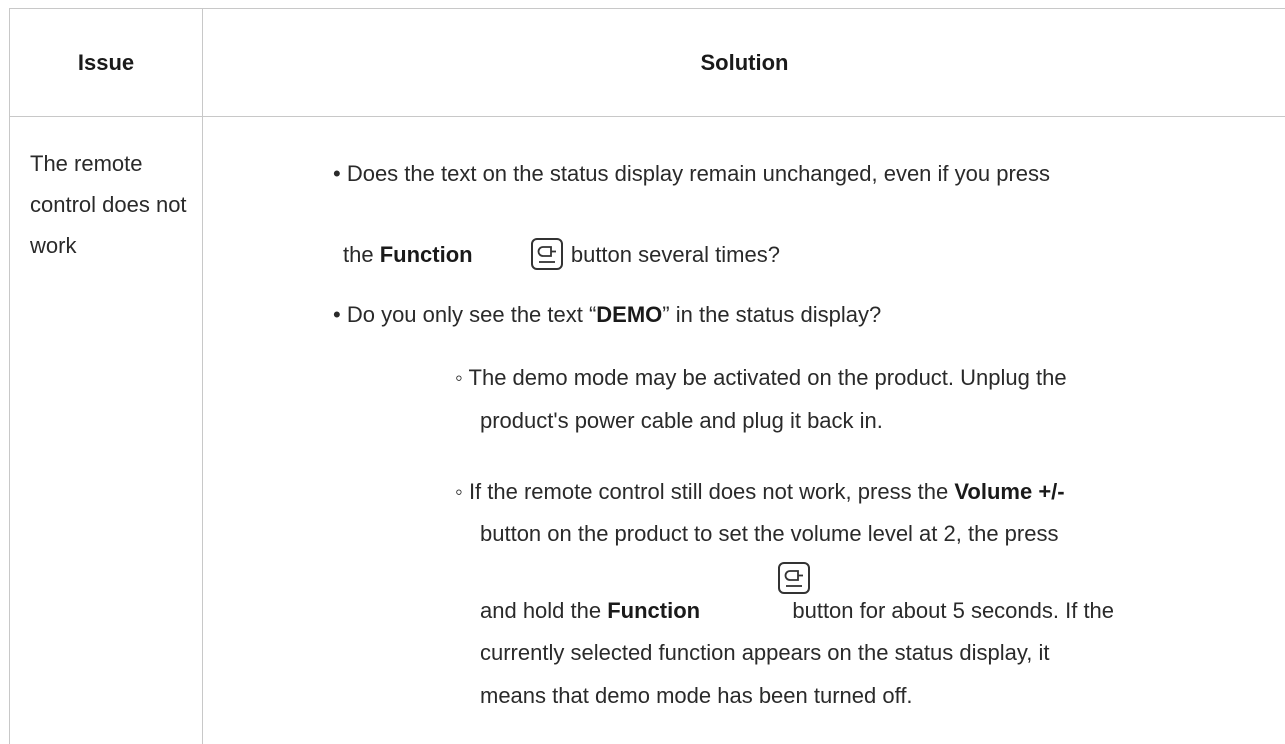 This screenshot has height=744, width=1285. I want to click on header-issue: Issue, so click(106, 62).